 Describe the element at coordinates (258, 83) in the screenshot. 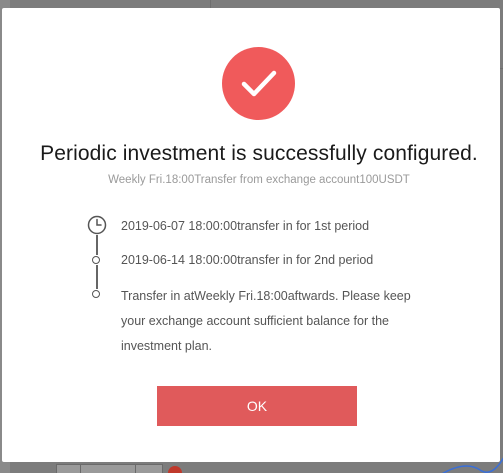

I see `checkmark-success-icon` at that location.